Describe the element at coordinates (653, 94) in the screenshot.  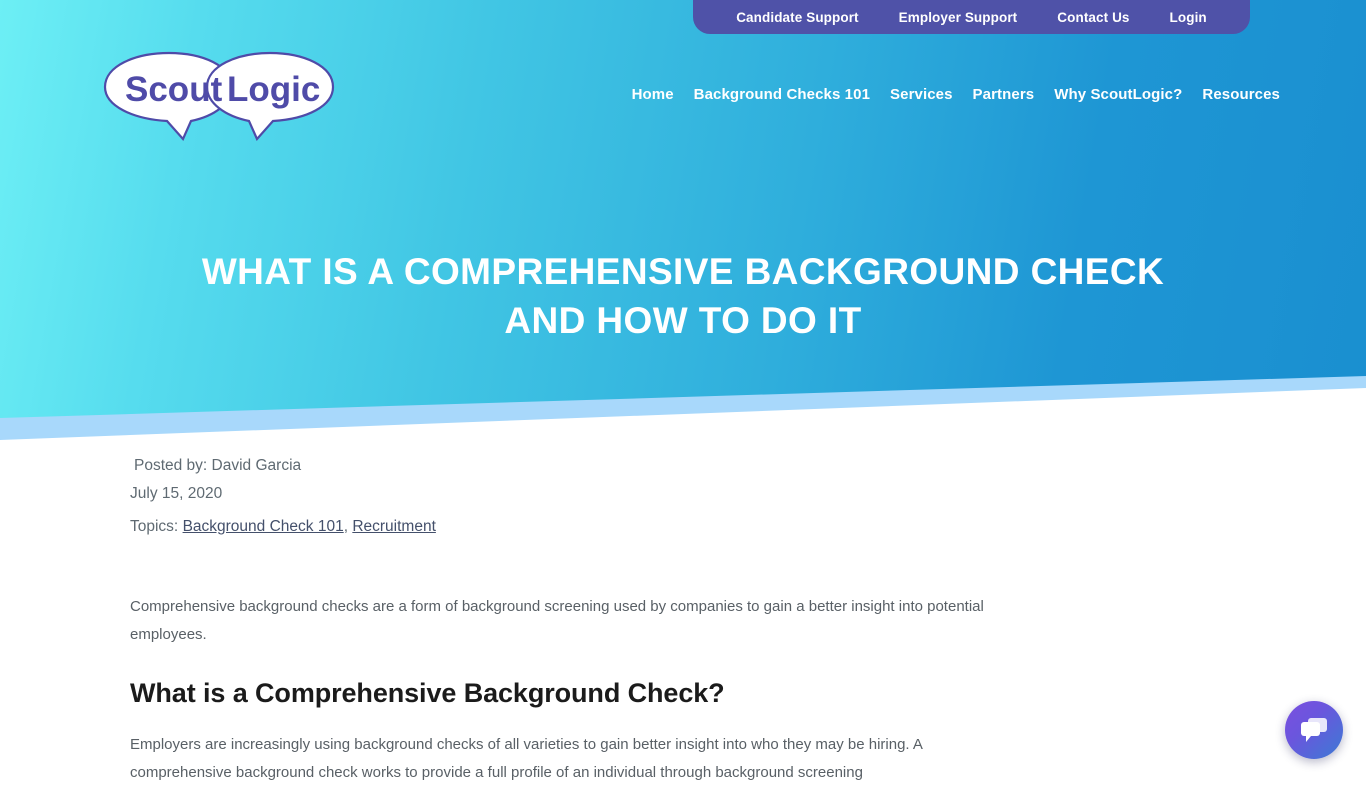
I see `nav-link-home: Home` at that location.